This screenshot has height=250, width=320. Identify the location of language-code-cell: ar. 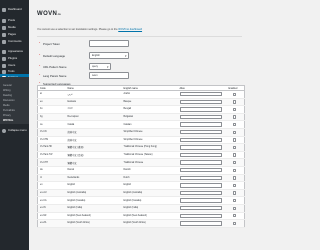
(51, 94).